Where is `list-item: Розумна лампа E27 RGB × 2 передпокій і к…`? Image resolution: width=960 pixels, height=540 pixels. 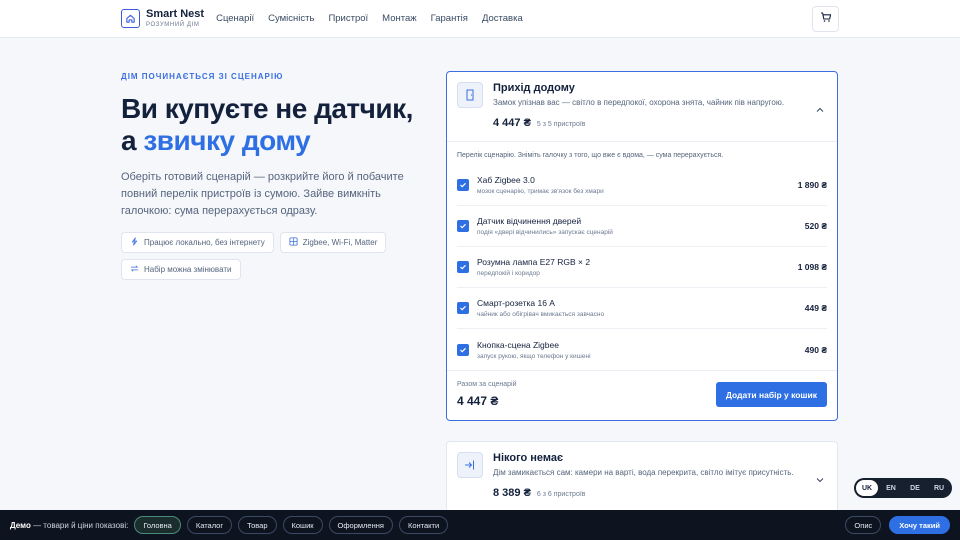 list-item: Розумна лампа E27 RGB × 2 передпокій і к… is located at coordinates (642, 267).